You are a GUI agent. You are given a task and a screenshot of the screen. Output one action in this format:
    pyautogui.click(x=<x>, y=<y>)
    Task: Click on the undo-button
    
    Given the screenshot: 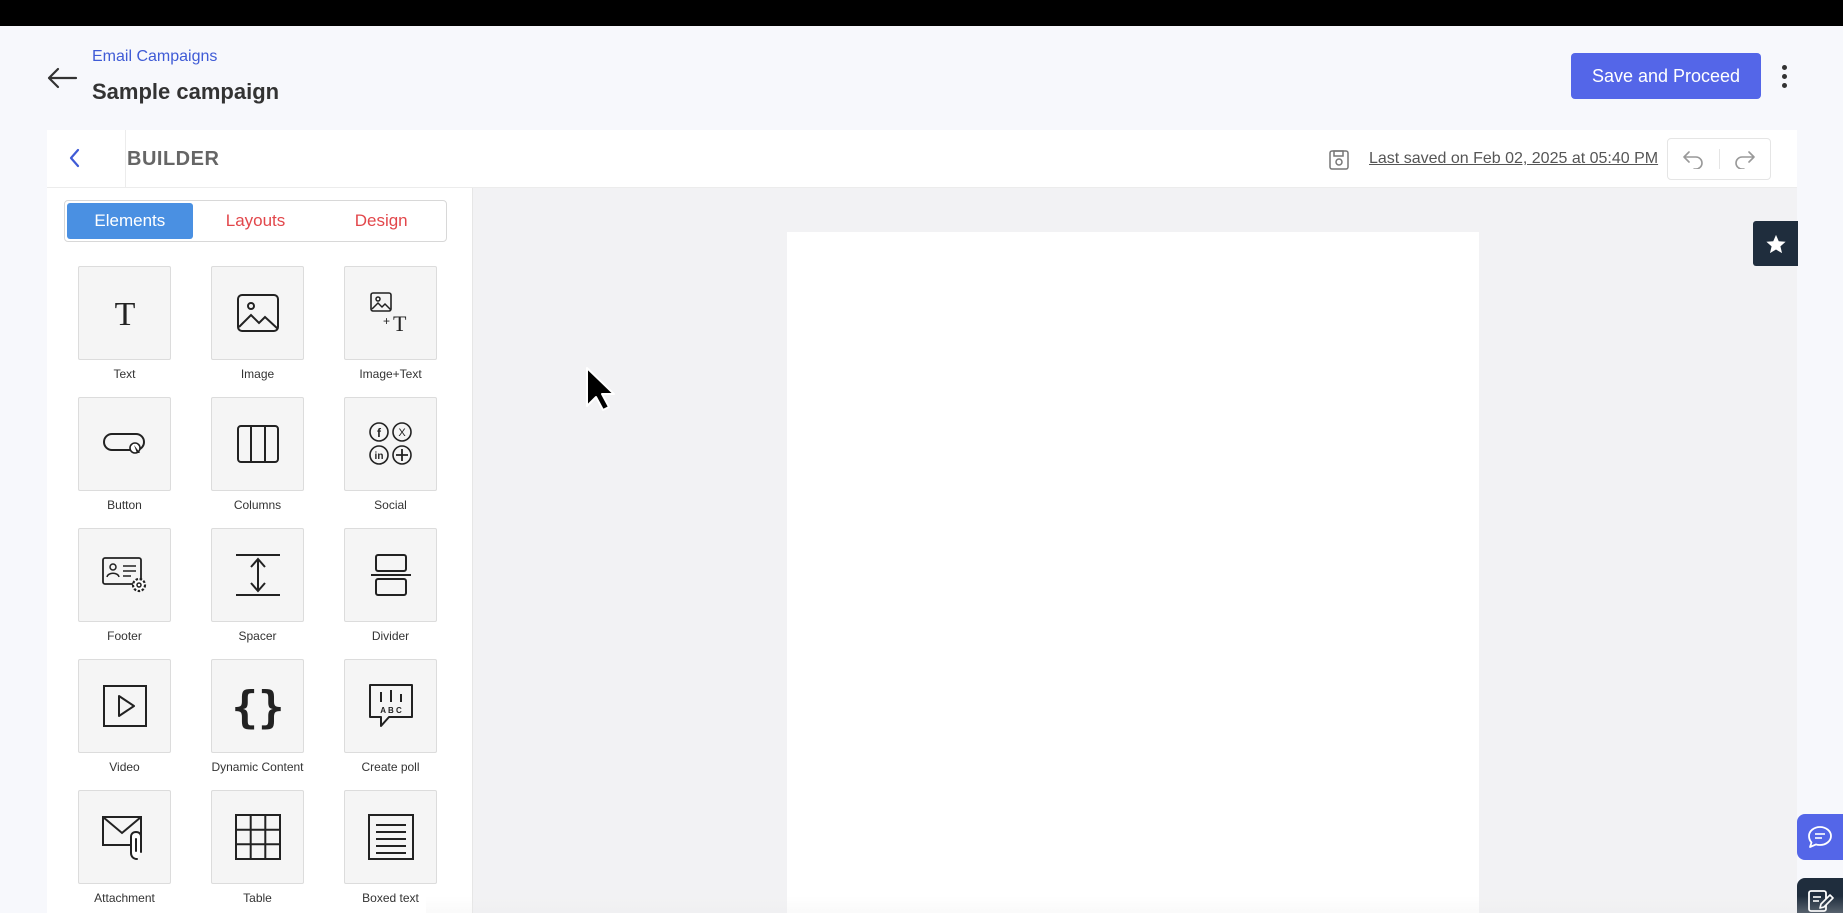 What is the action you would take?
    pyautogui.click(x=1693, y=159)
    